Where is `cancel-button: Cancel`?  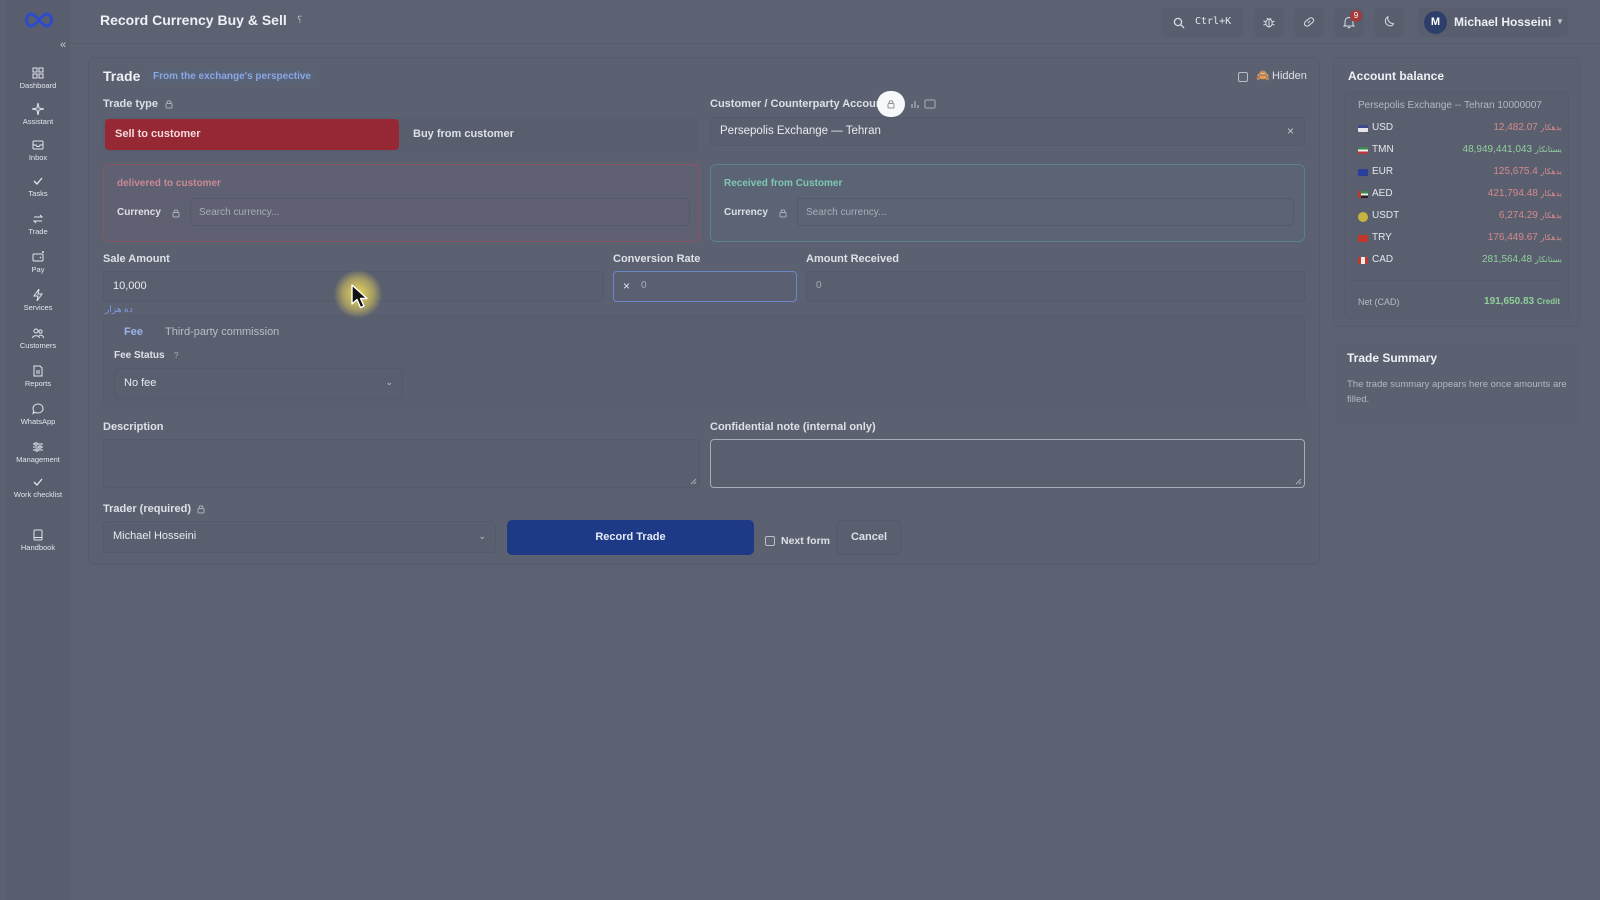
cancel-button: Cancel is located at coordinates (869, 537).